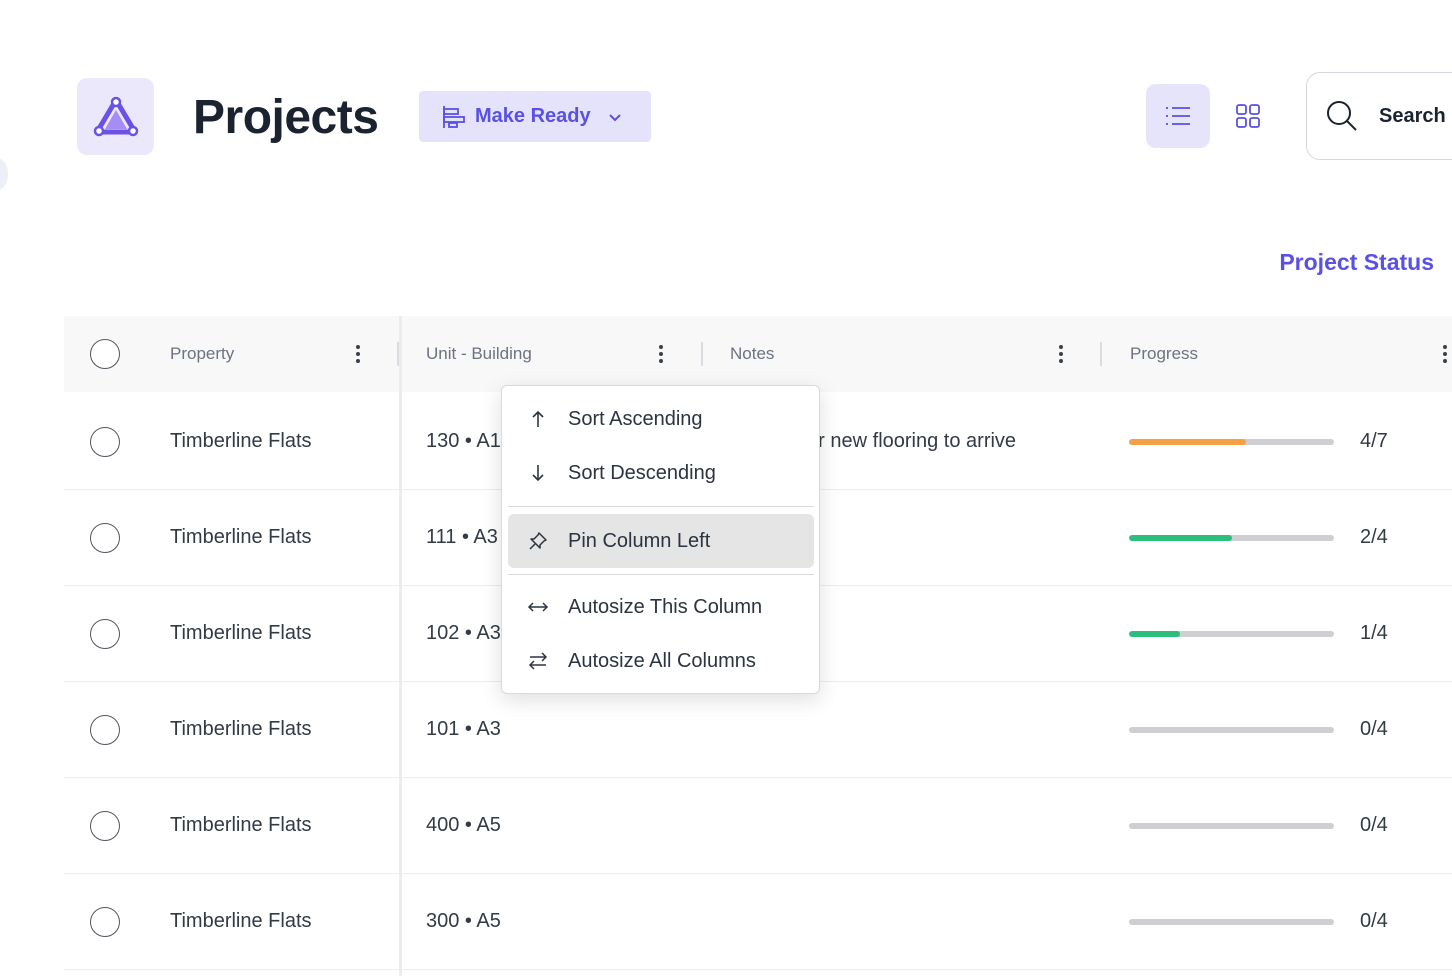 This screenshot has height=976, width=1452. What do you see at coordinates (642, 472) in the screenshot?
I see `menu-item-label: Sort Descending` at bounding box center [642, 472].